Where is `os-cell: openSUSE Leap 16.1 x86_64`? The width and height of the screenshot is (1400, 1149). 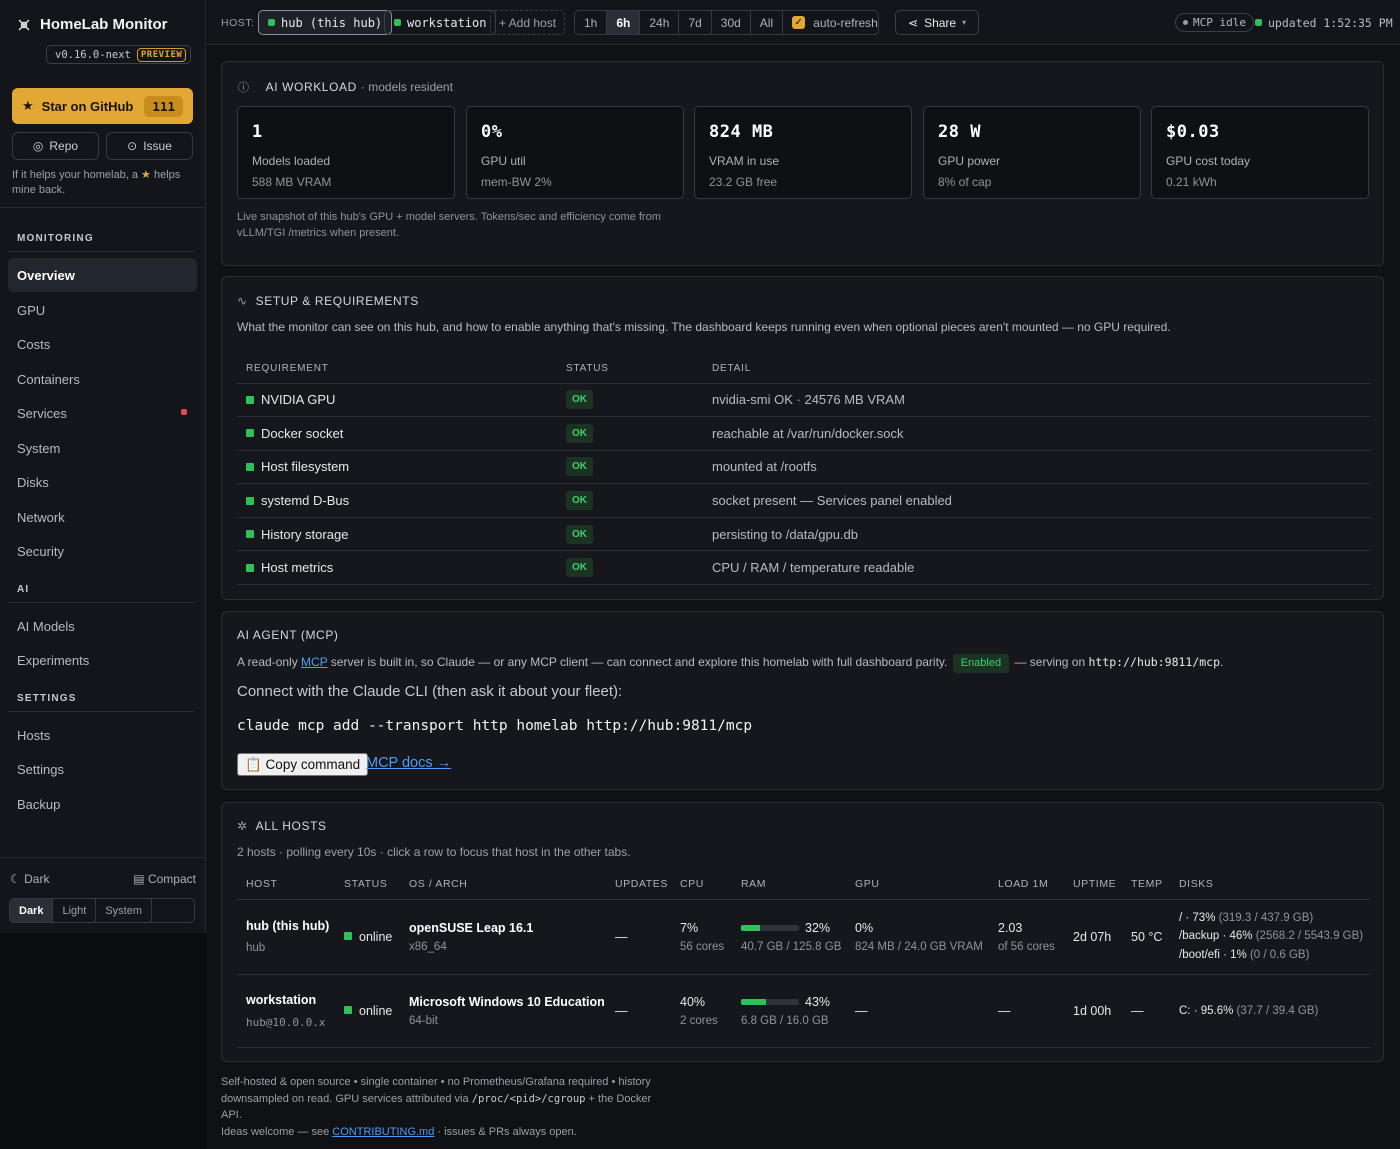 os-cell: openSUSE Leap 16.1 x86_64 is located at coordinates (503, 937).